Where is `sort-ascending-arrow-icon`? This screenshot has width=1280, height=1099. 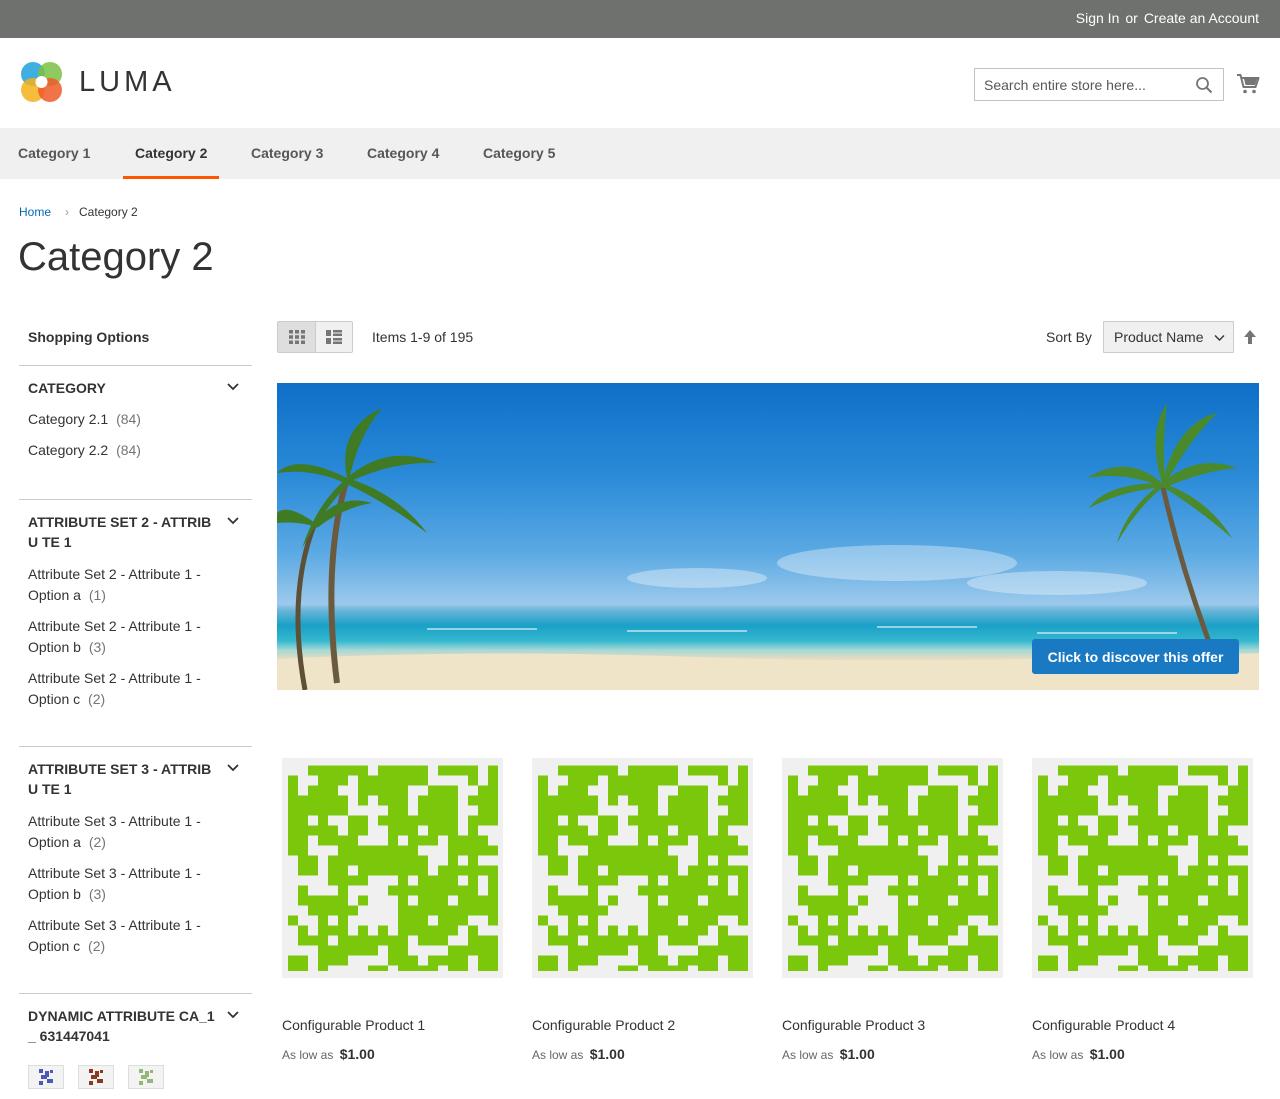 sort-ascending-arrow-icon is located at coordinates (1250, 337).